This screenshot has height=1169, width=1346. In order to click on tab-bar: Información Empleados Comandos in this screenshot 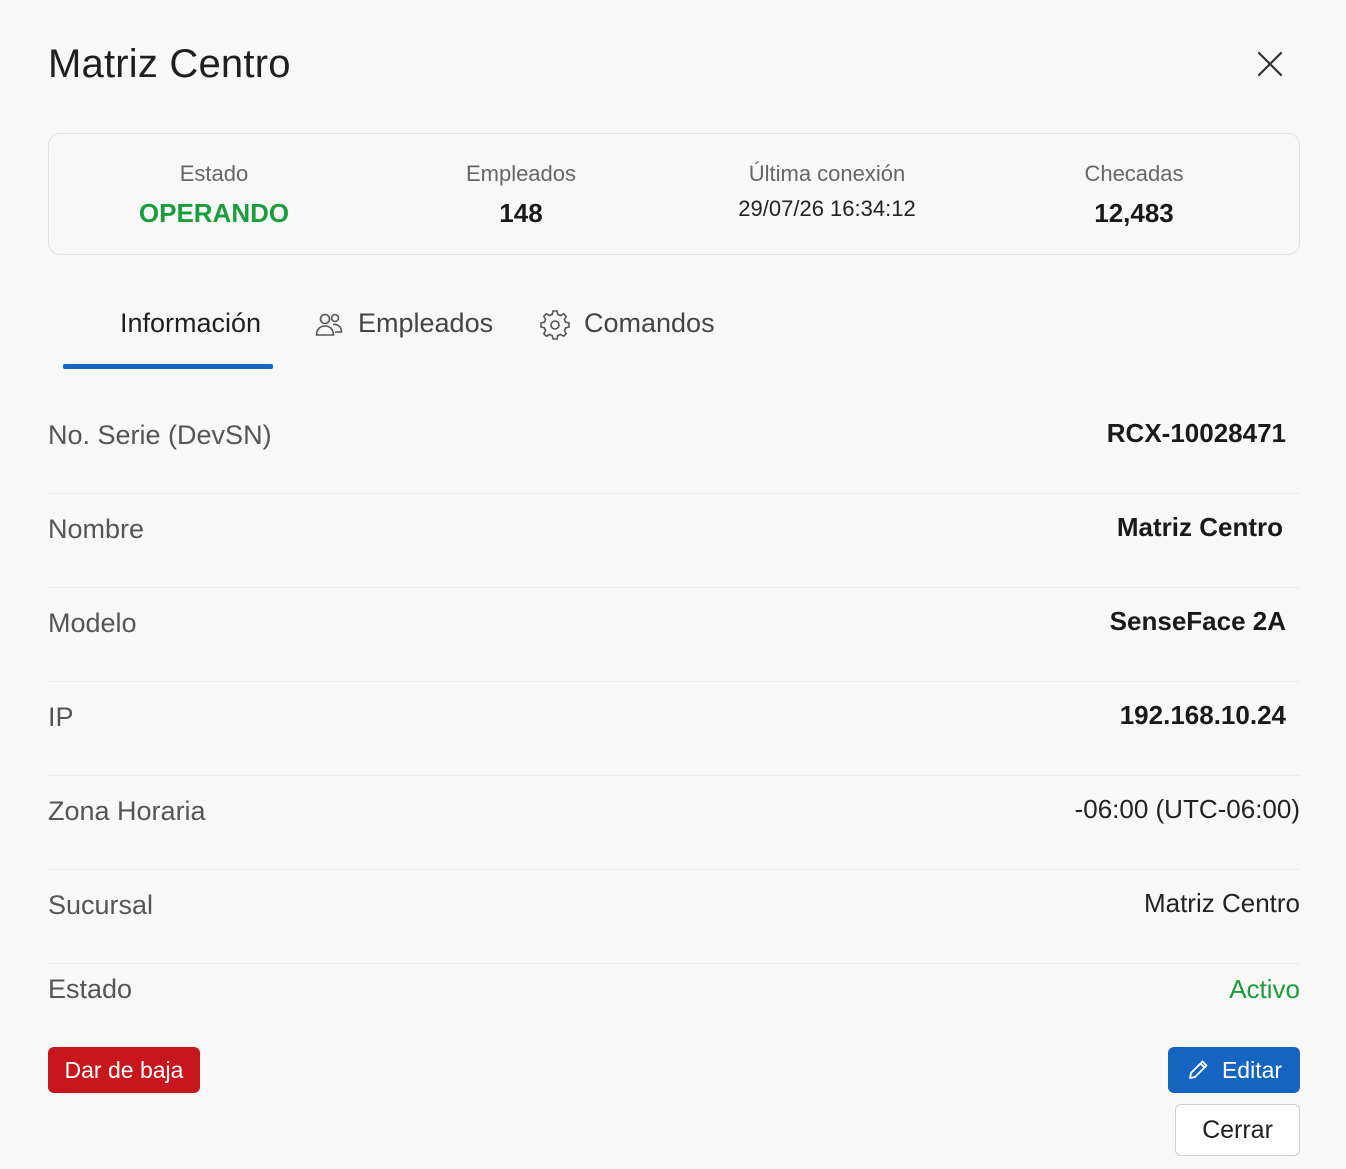, I will do `click(674, 331)`.